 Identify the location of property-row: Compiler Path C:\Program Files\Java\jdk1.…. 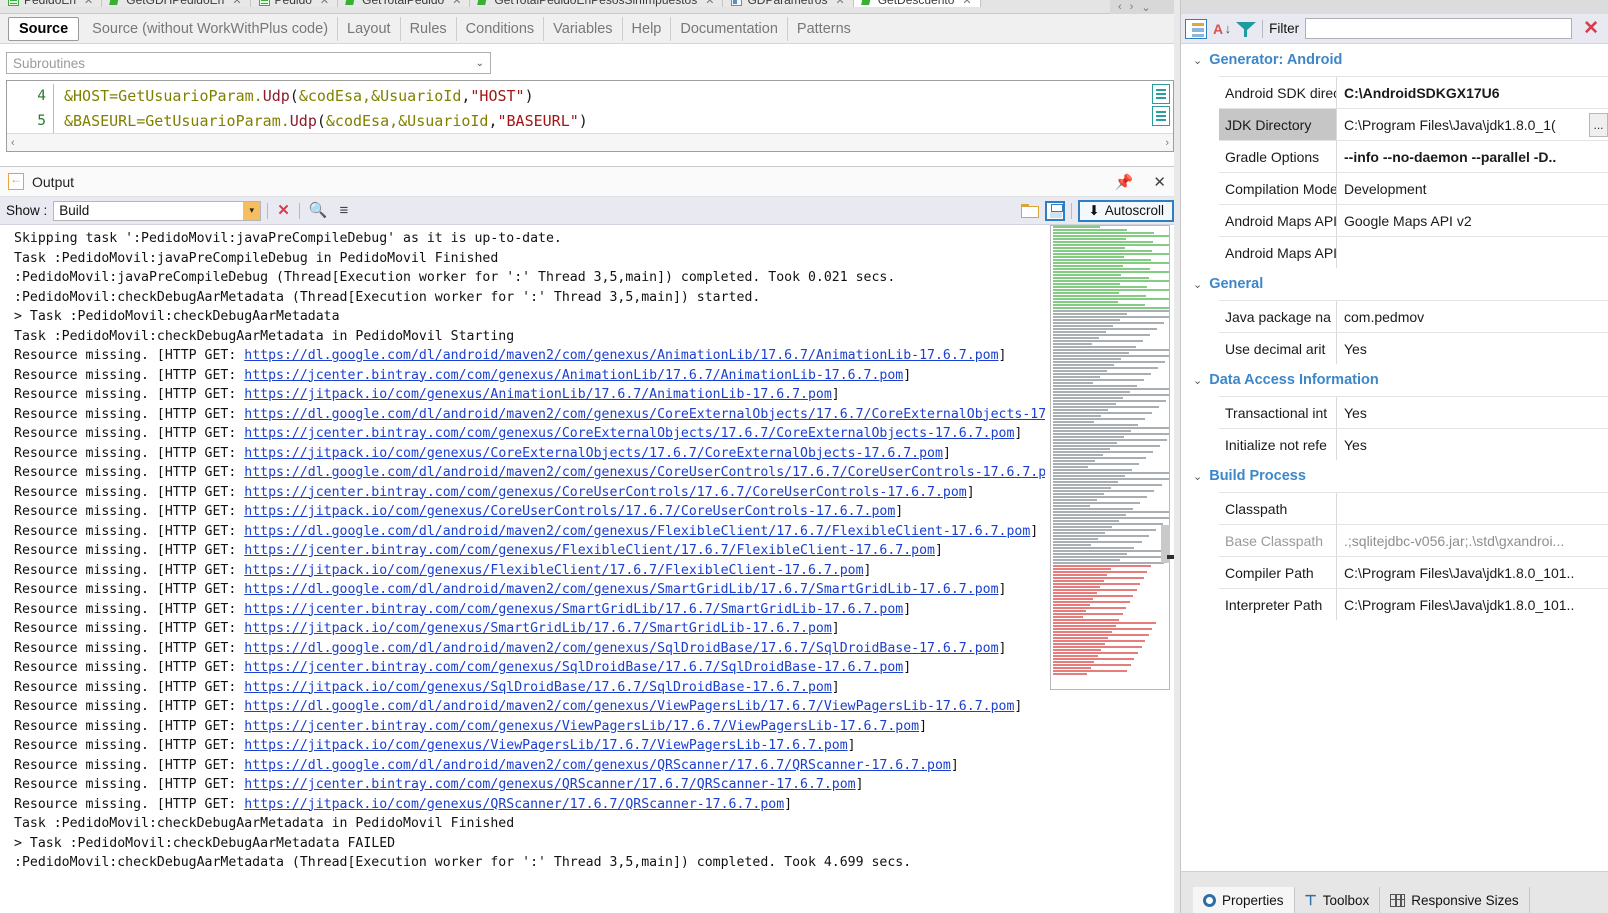
(1413, 572).